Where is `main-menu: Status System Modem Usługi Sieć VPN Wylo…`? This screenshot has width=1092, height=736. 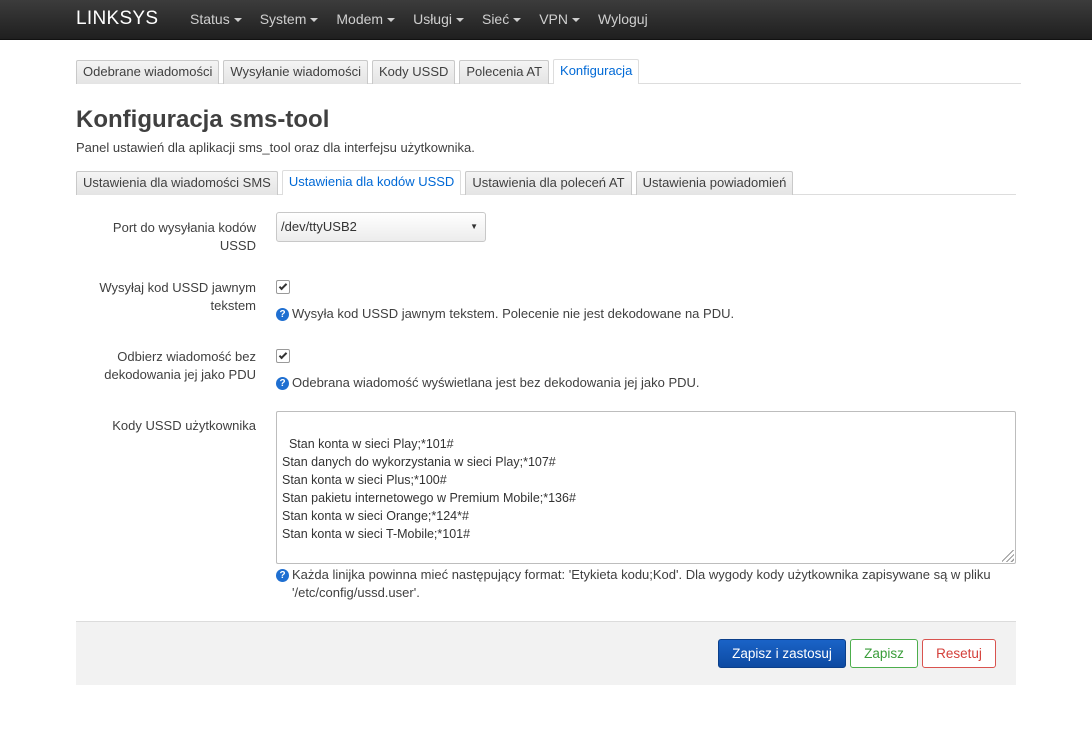
main-menu: Status System Modem Usługi Sieć VPN Wylo… is located at coordinates (419, 20).